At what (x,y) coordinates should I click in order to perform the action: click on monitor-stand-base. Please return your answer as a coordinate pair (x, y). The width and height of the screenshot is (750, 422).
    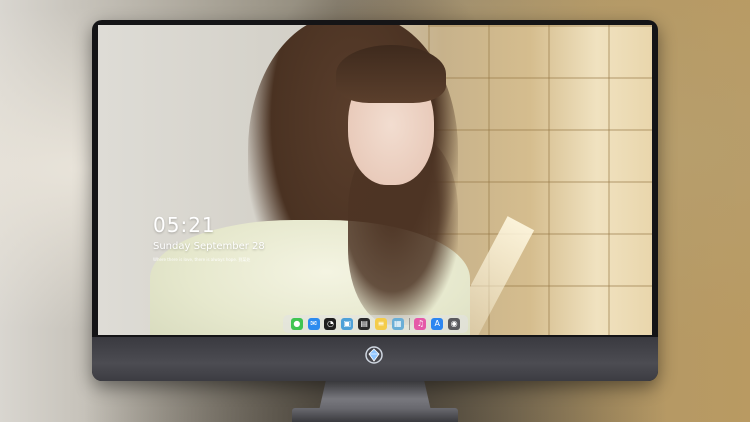
    Looking at the image, I should click on (375, 415).